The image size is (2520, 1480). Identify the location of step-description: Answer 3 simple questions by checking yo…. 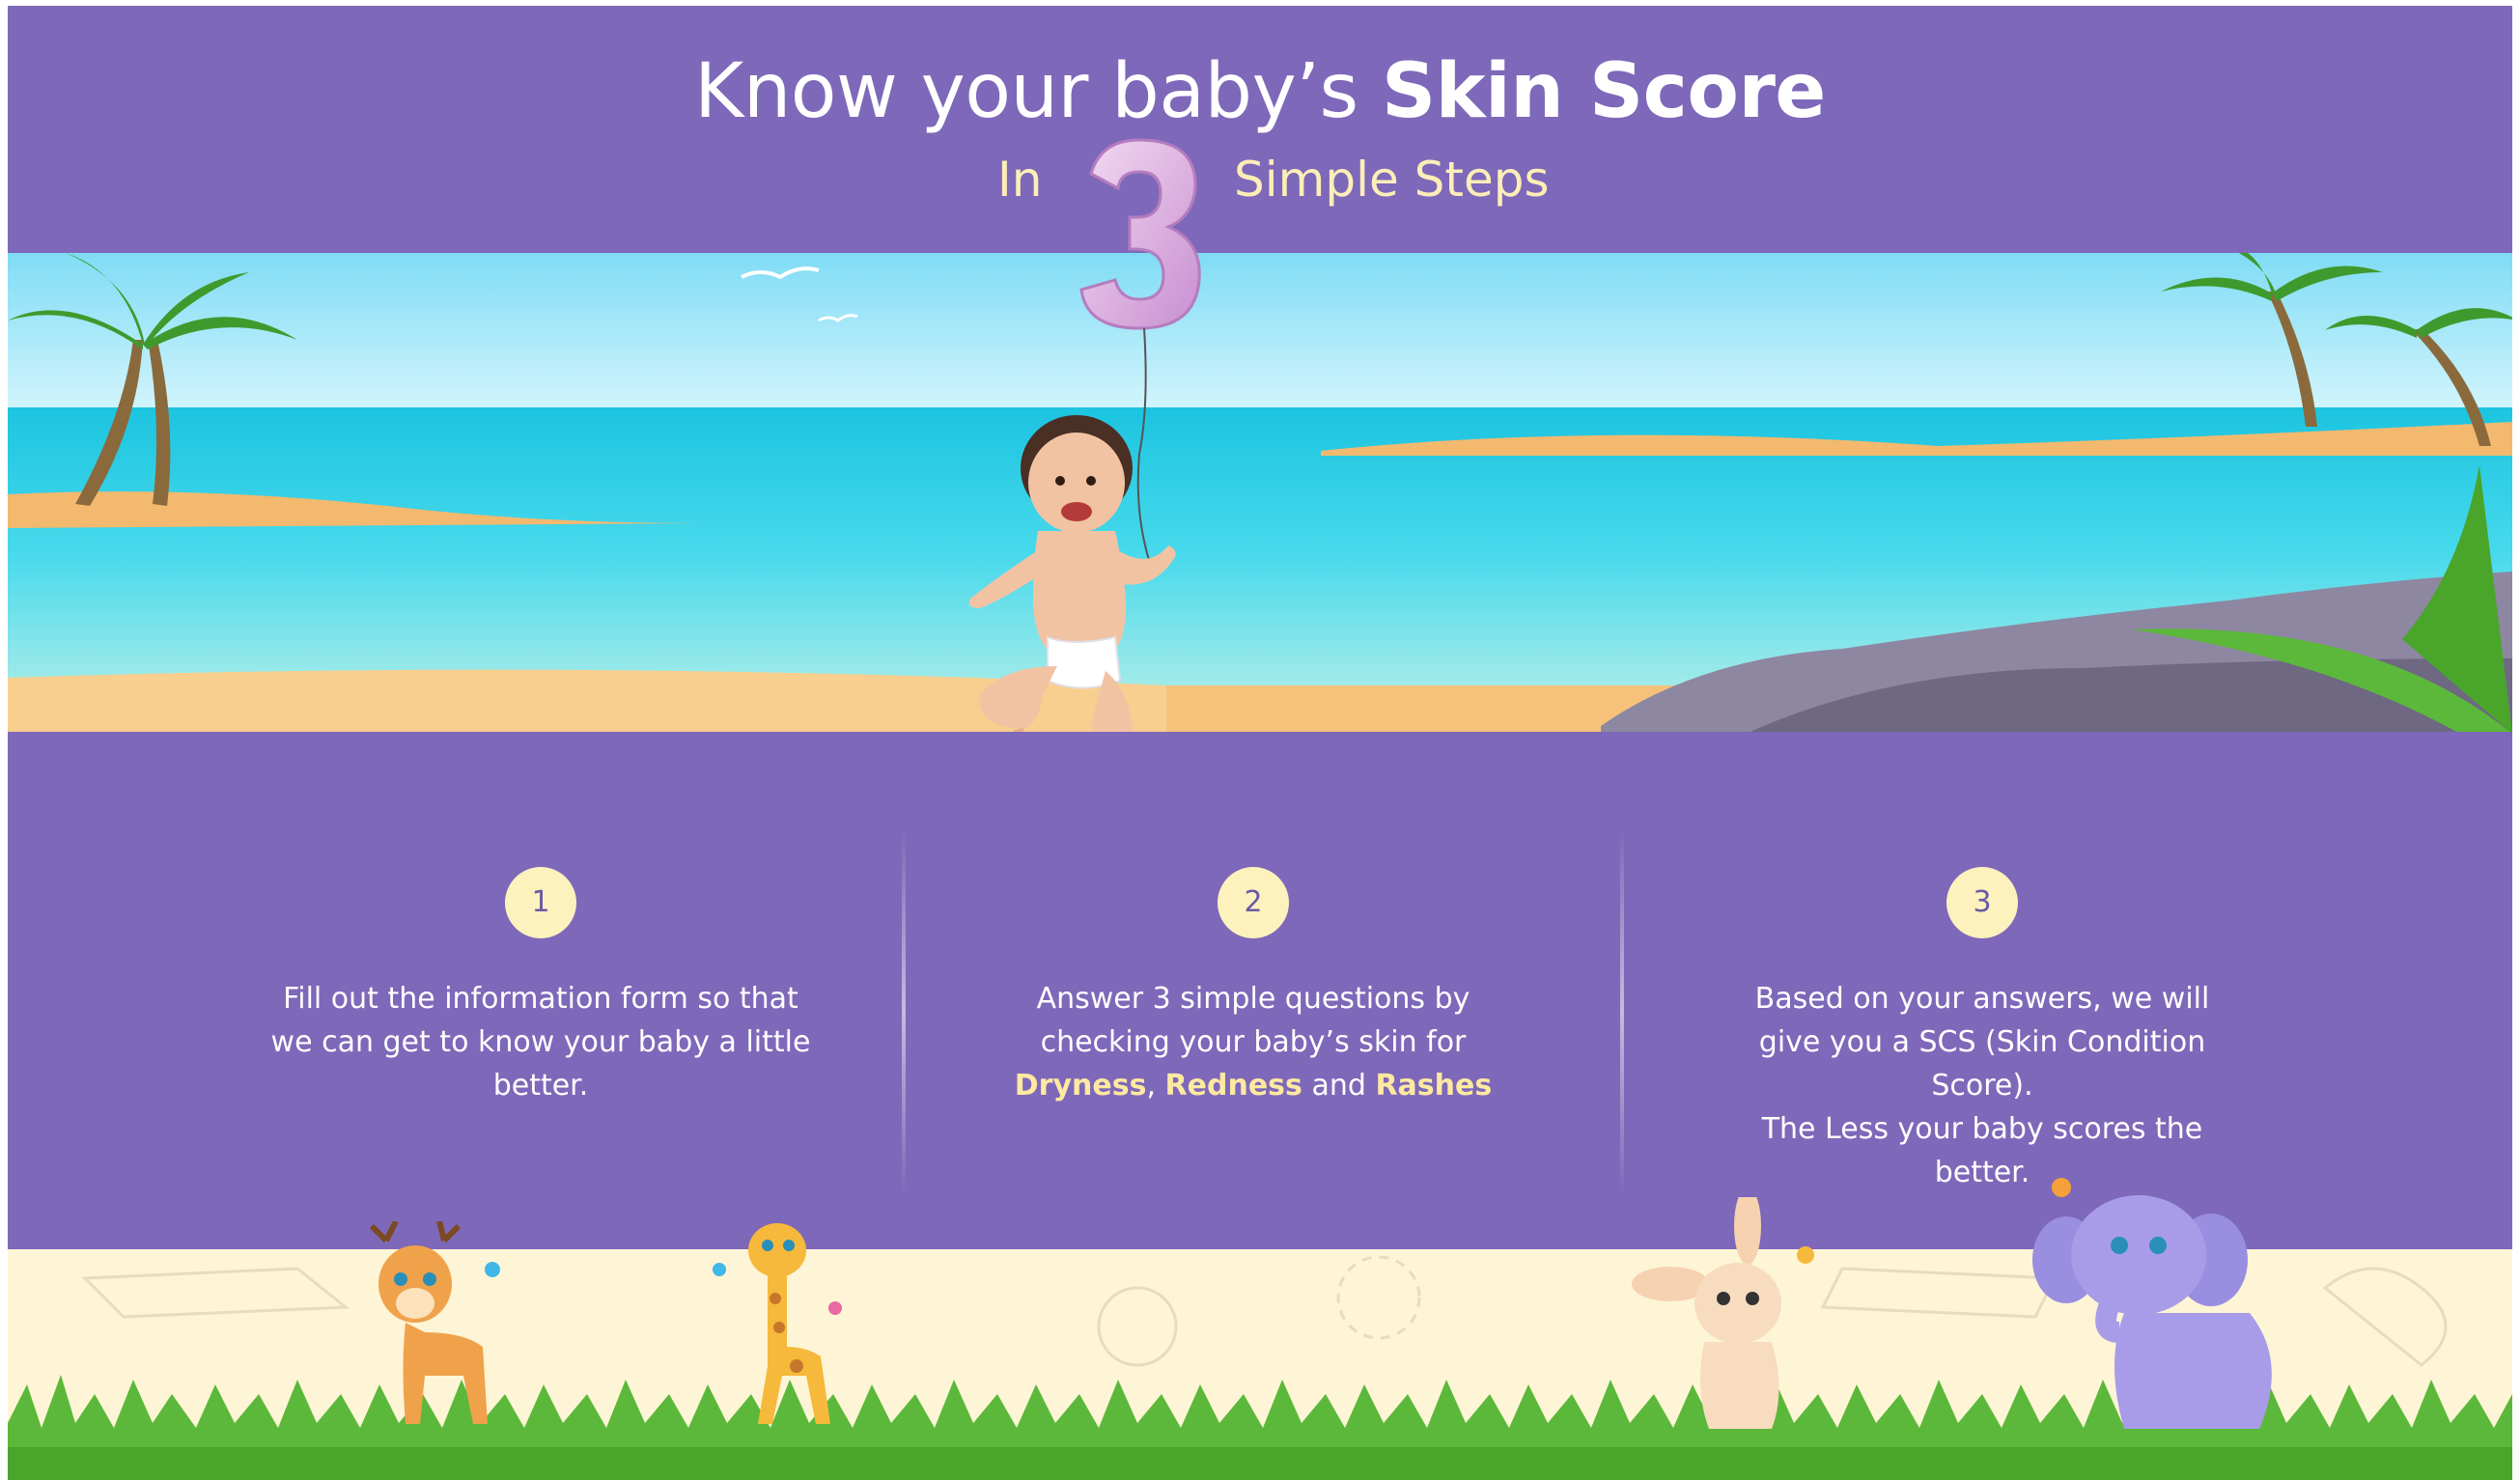
(1254, 1042).